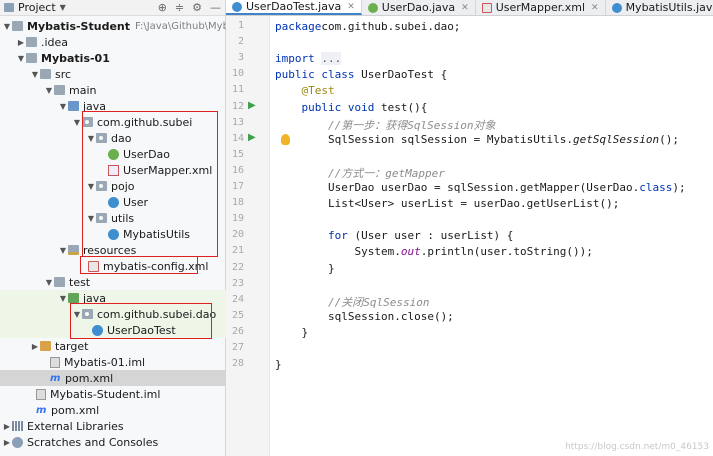 The width and height of the screenshot is (713, 456). I want to click on tree-item-label: pom.xml, so click(75, 410).